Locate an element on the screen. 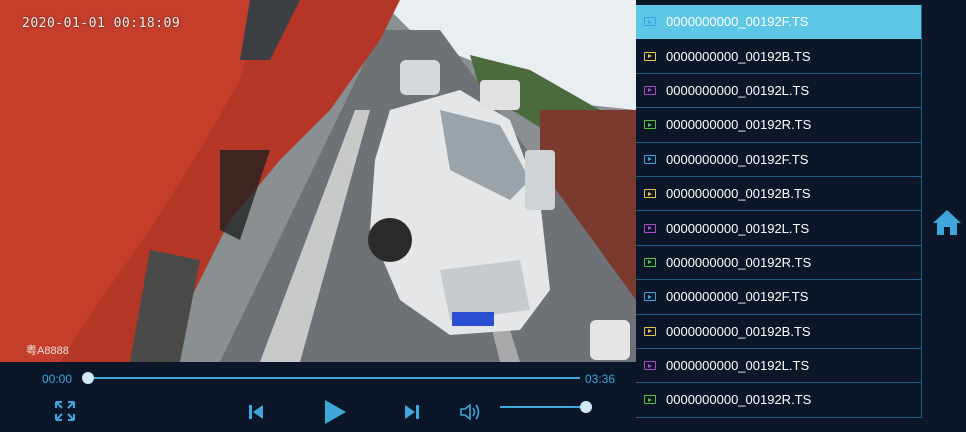 The image size is (966, 432). fullscreen-button is located at coordinates (65, 411).